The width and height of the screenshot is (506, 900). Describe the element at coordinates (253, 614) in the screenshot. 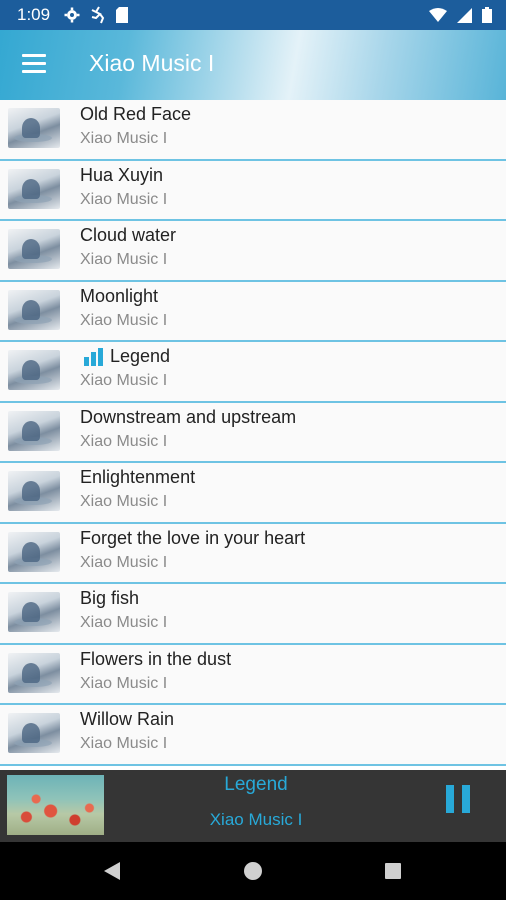

I see `song-row: Big fish Xiao Music I` at that location.